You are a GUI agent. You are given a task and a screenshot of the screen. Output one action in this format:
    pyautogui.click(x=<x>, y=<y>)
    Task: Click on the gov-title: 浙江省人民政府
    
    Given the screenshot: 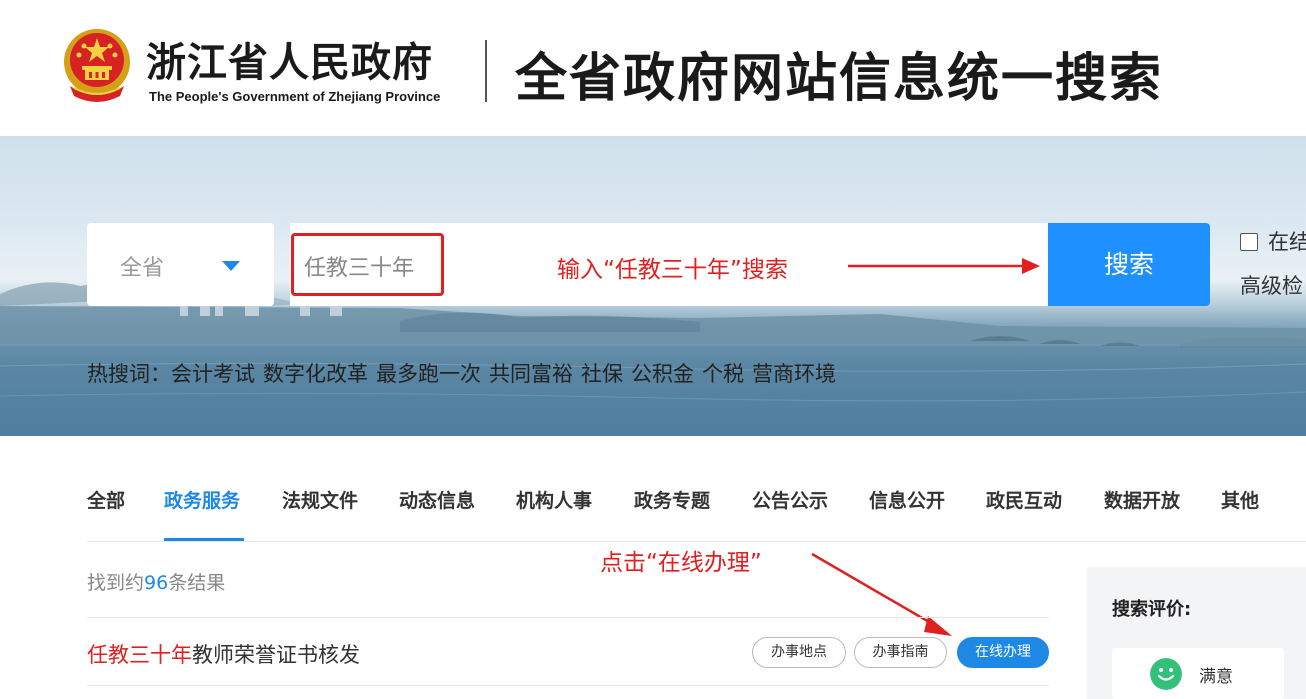 What is the action you would take?
    pyautogui.click(x=289, y=62)
    